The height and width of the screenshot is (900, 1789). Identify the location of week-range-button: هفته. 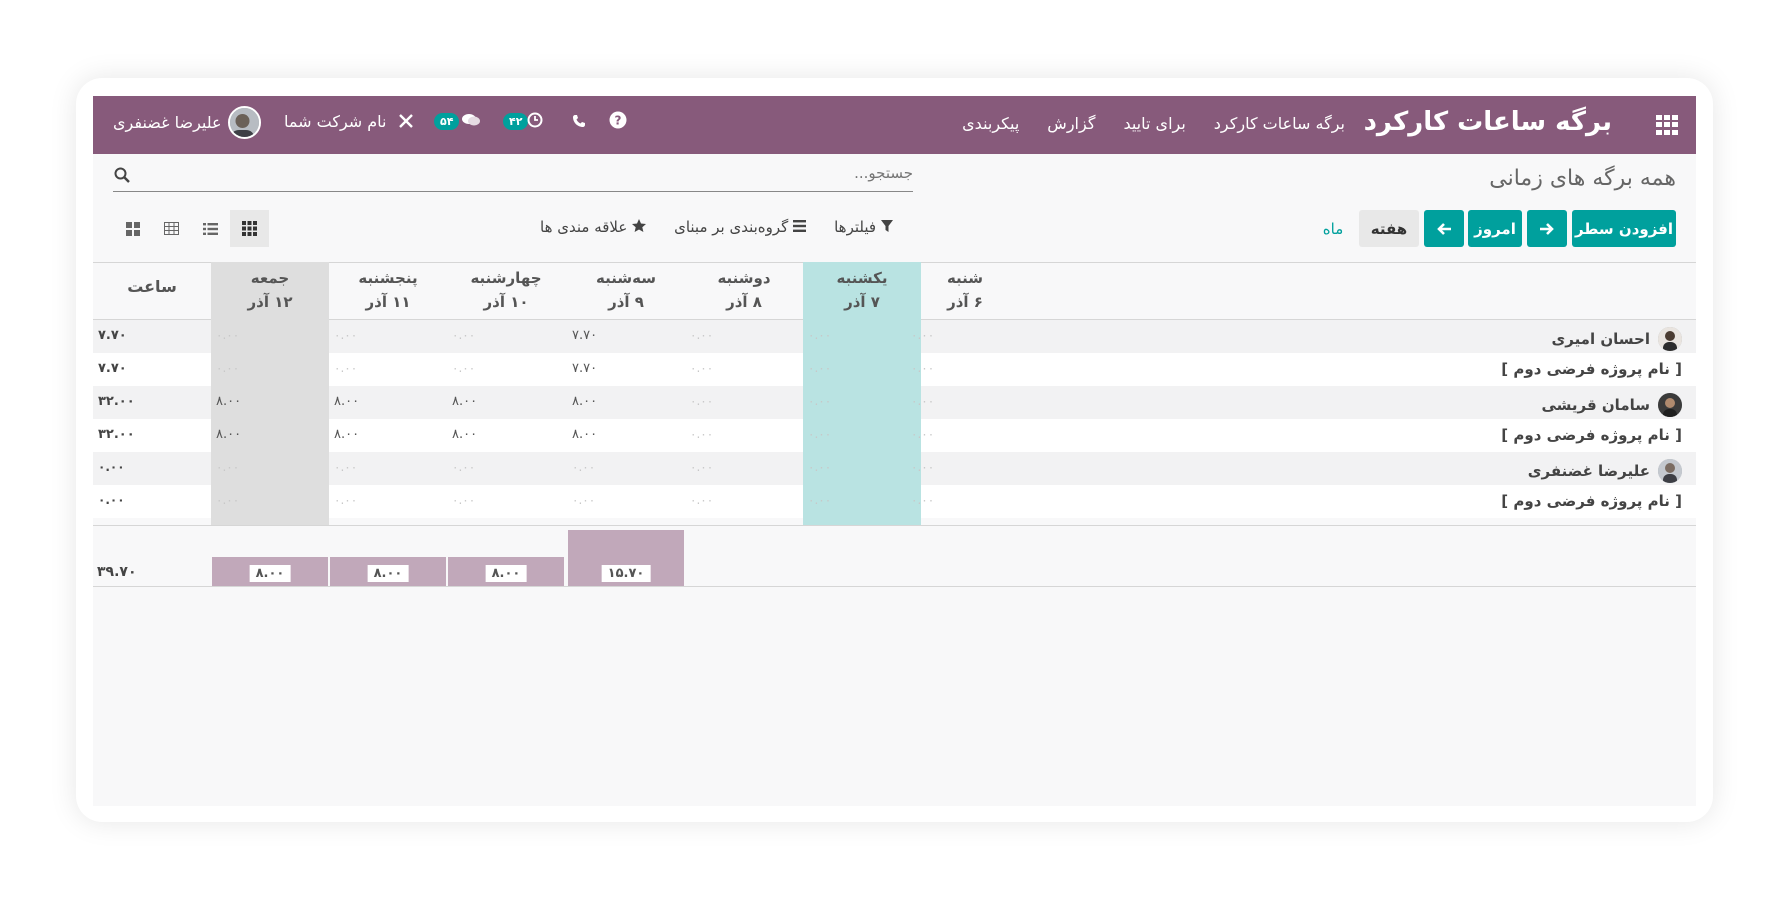
(1389, 228).